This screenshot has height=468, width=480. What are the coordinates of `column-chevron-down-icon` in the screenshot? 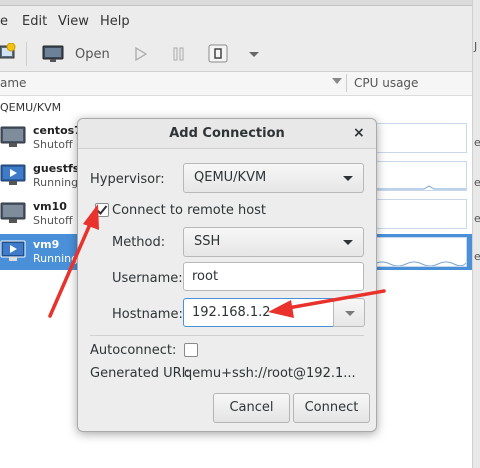 It's located at (337, 81).